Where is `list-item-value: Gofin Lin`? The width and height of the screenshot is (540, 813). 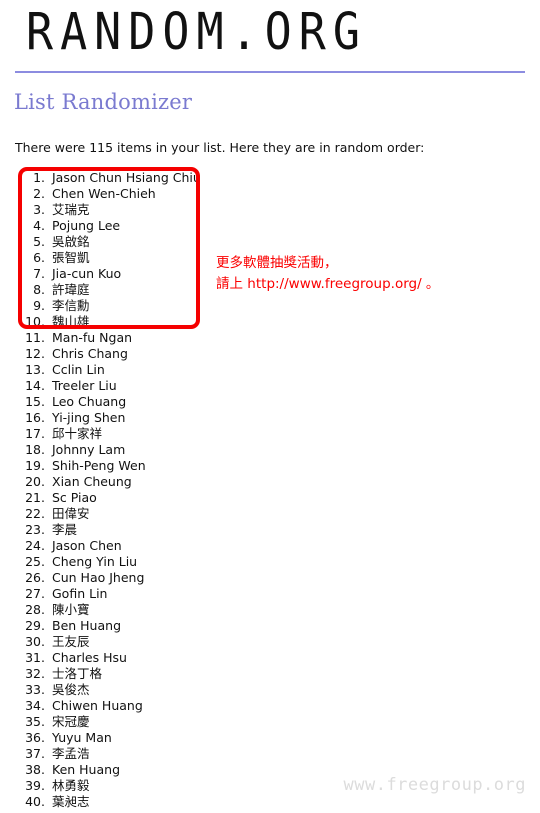 list-item-value: Gofin Lin is located at coordinates (80, 593).